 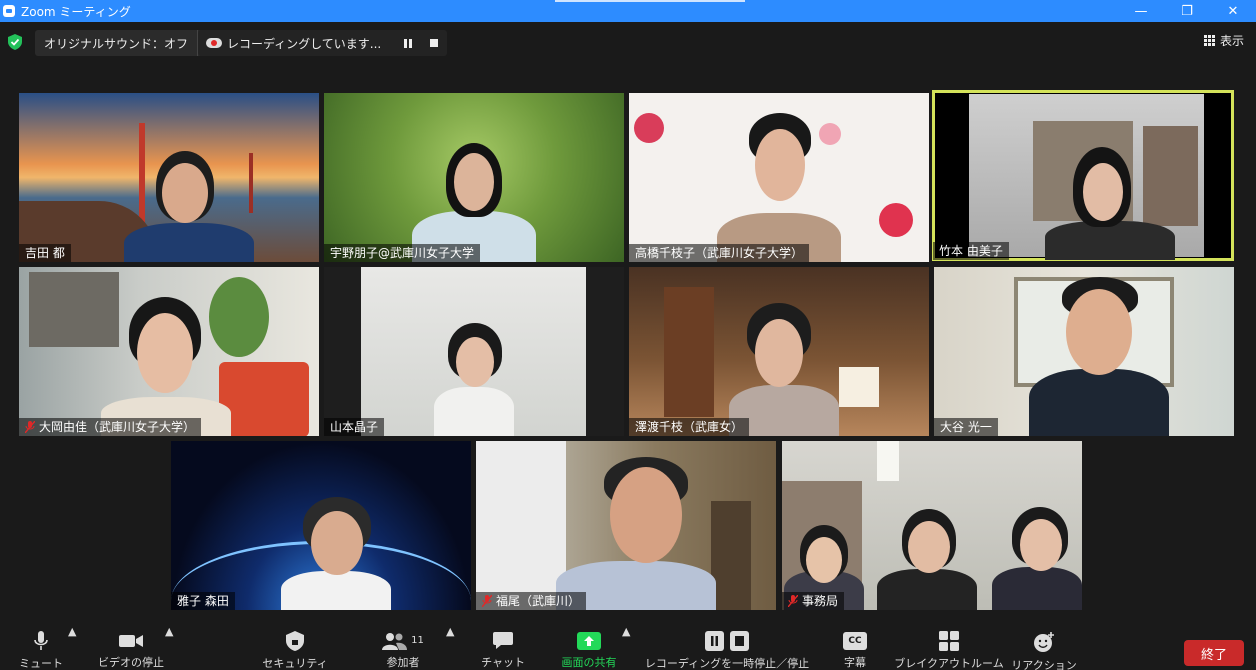 I want to click on video-tile: 大岡由佳（武庫川女子大学）, so click(x=169, y=351).